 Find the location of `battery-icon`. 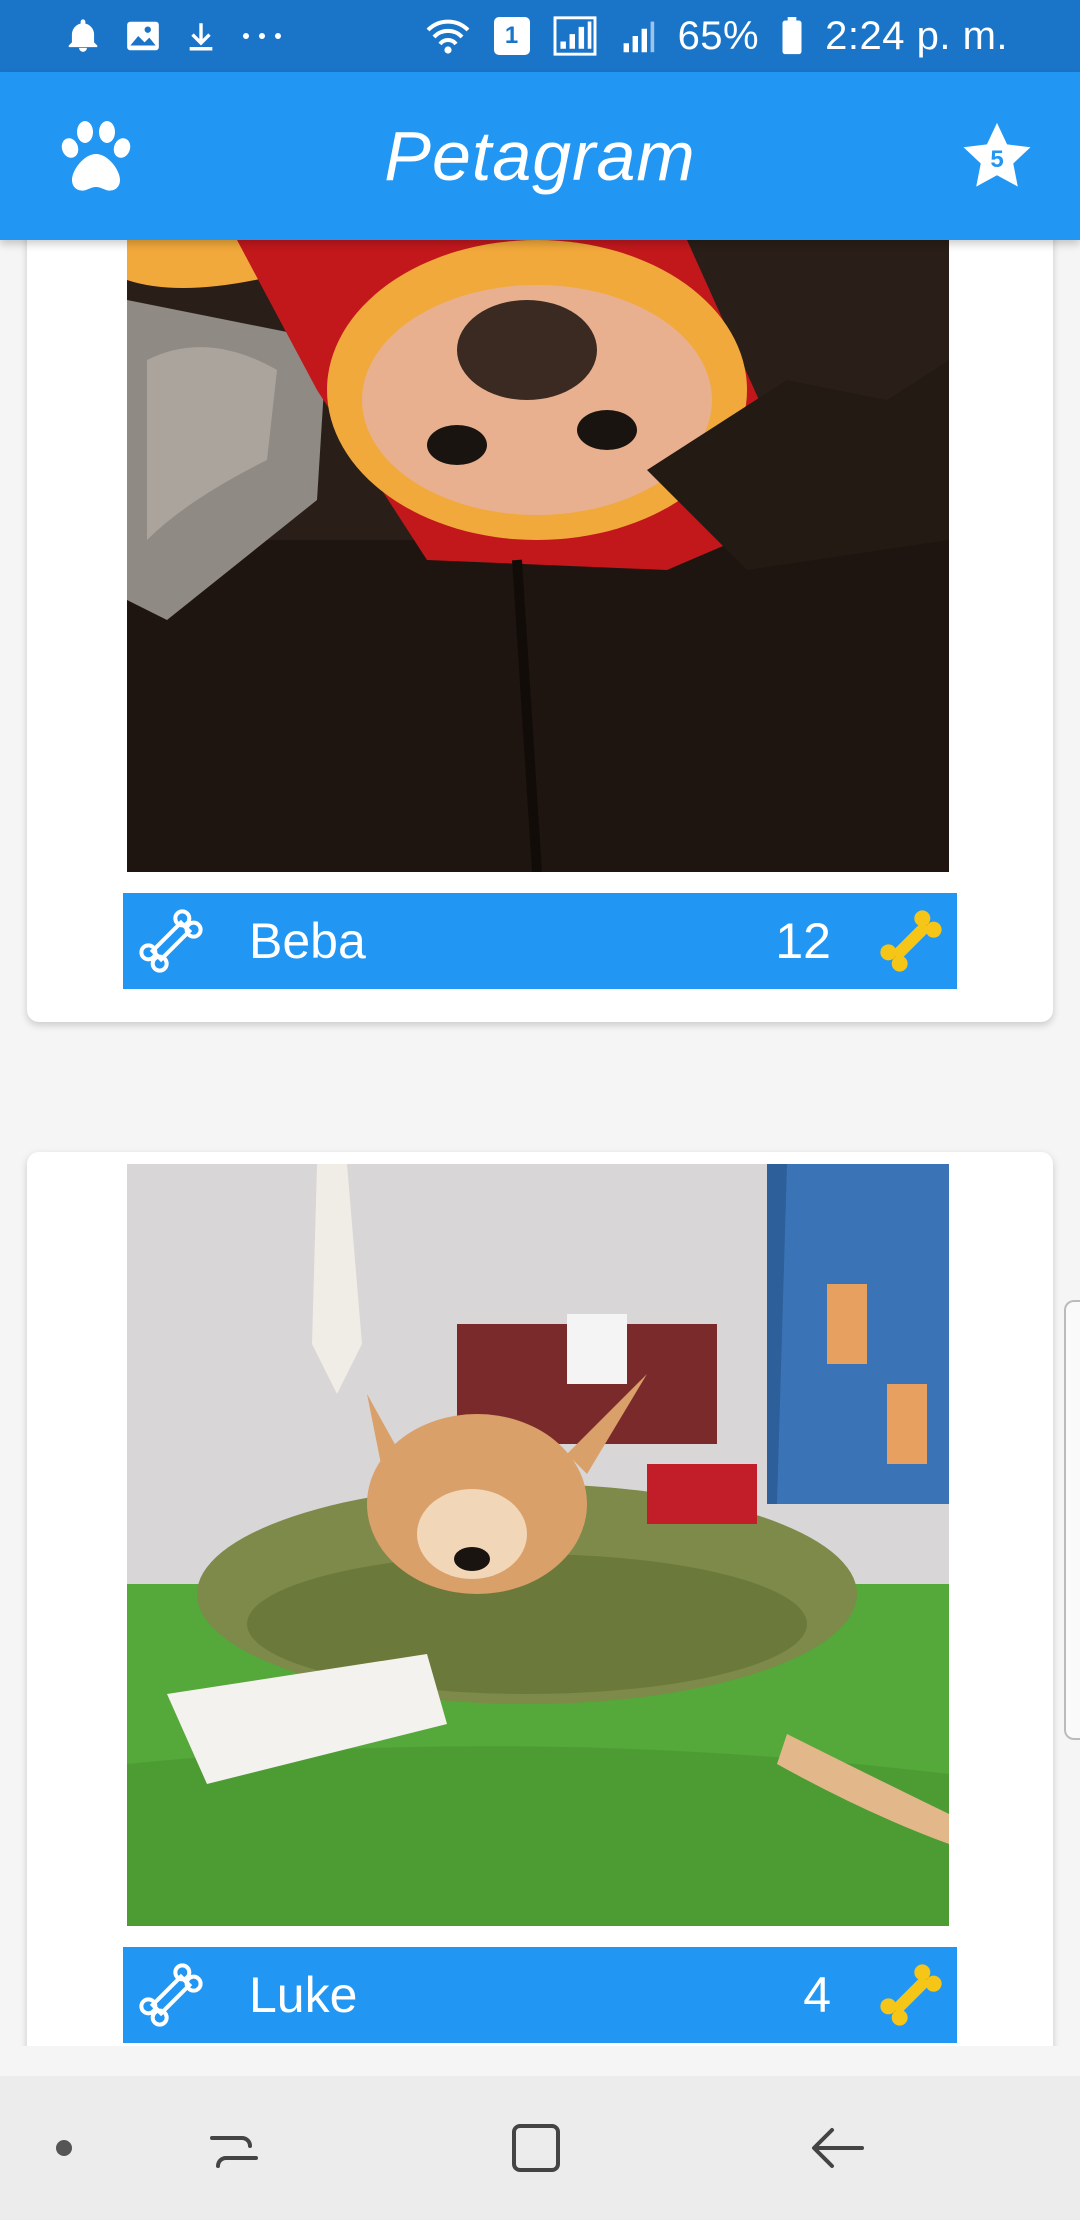

battery-icon is located at coordinates (792, 36).